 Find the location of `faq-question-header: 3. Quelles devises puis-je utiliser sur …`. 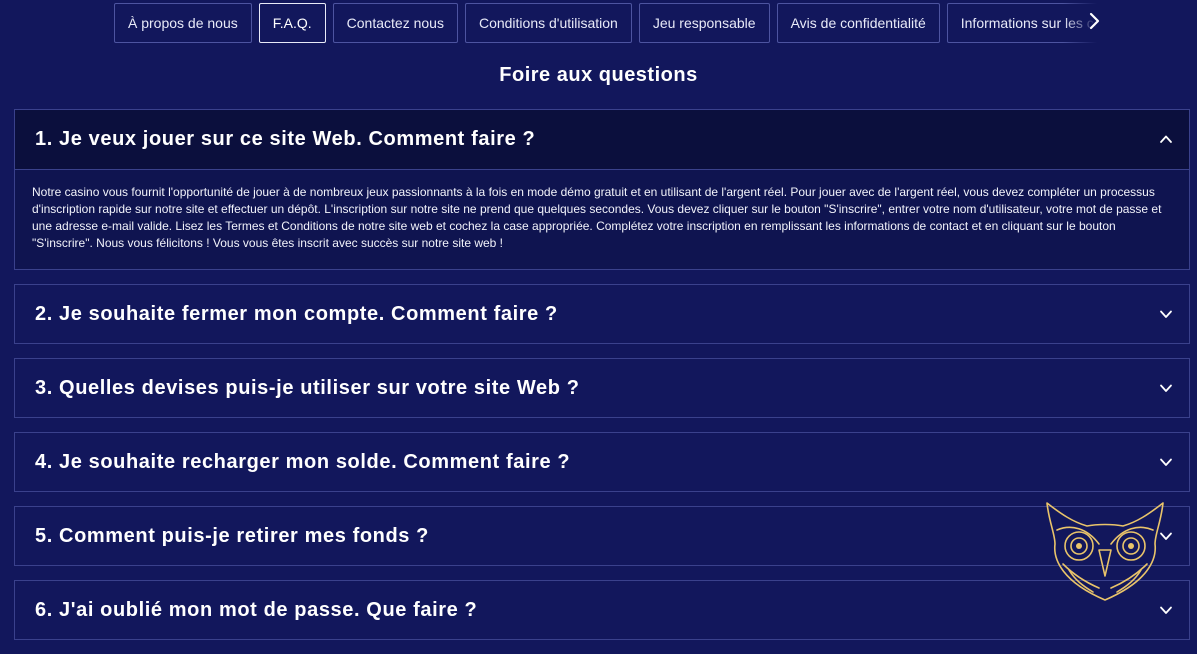

faq-question-header: 3. Quelles devises puis-je utiliser sur … is located at coordinates (602, 388).